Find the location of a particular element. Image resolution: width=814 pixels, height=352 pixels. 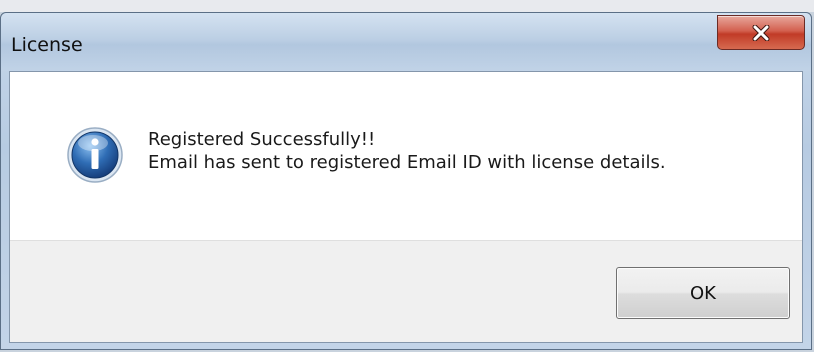

info-icon is located at coordinates (95, 155).